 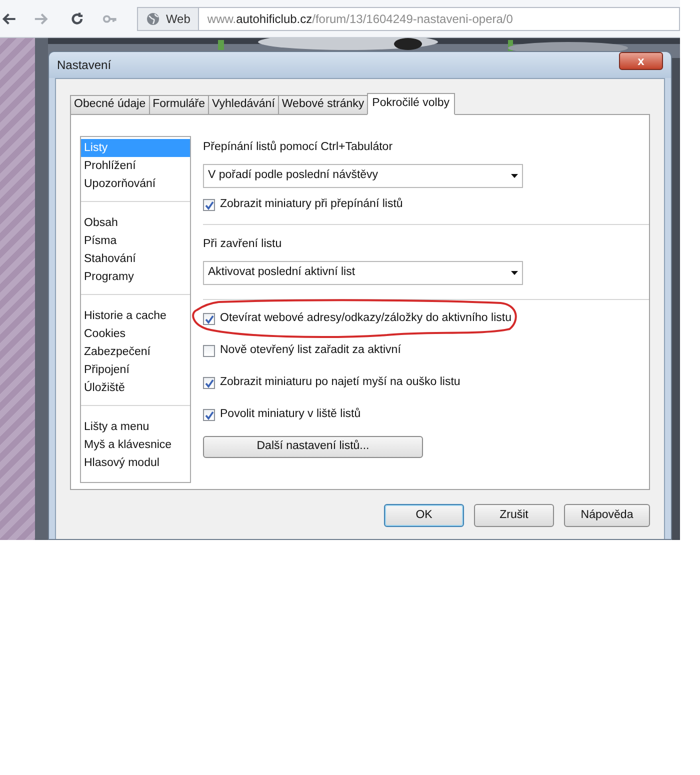 I want to click on category-item: Obsah, so click(x=135, y=223).